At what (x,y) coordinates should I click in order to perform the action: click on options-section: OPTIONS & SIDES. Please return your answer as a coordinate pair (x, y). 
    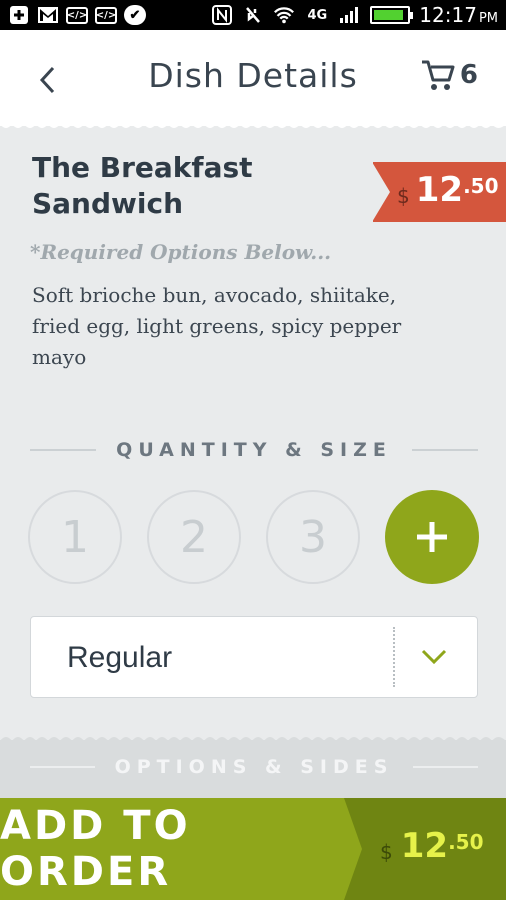
    Looking at the image, I should click on (253, 770).